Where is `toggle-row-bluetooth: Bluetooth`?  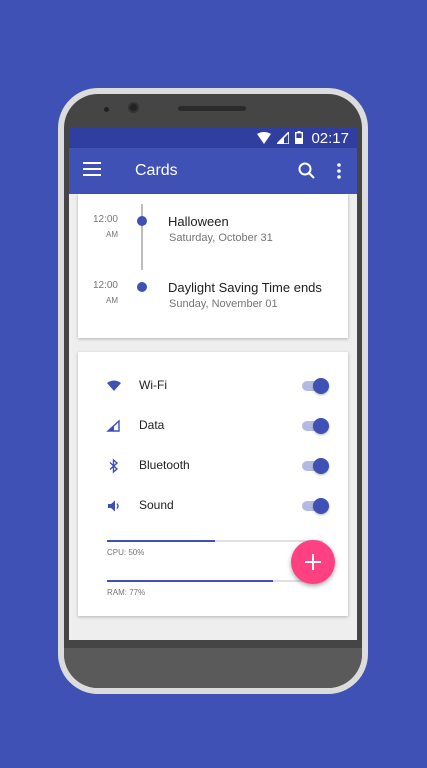
toggle-row-bluetooth: Bluetooth is located at coordinates (213, 467).